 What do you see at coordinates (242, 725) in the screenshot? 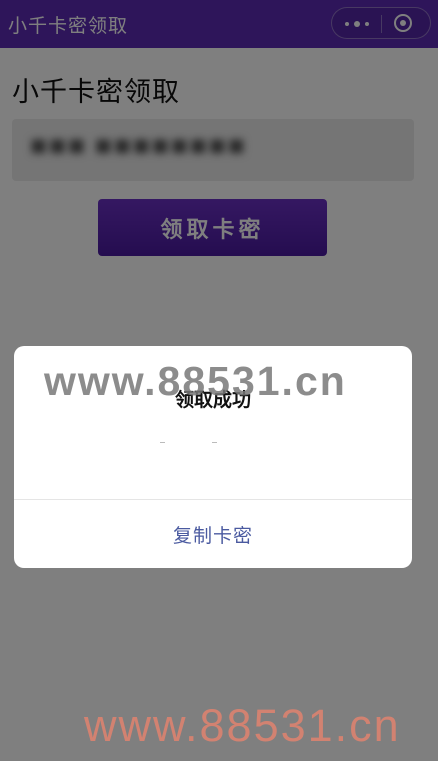
I see `watermark-bottom: www.88531.cn` at bounding box center [242, 725].